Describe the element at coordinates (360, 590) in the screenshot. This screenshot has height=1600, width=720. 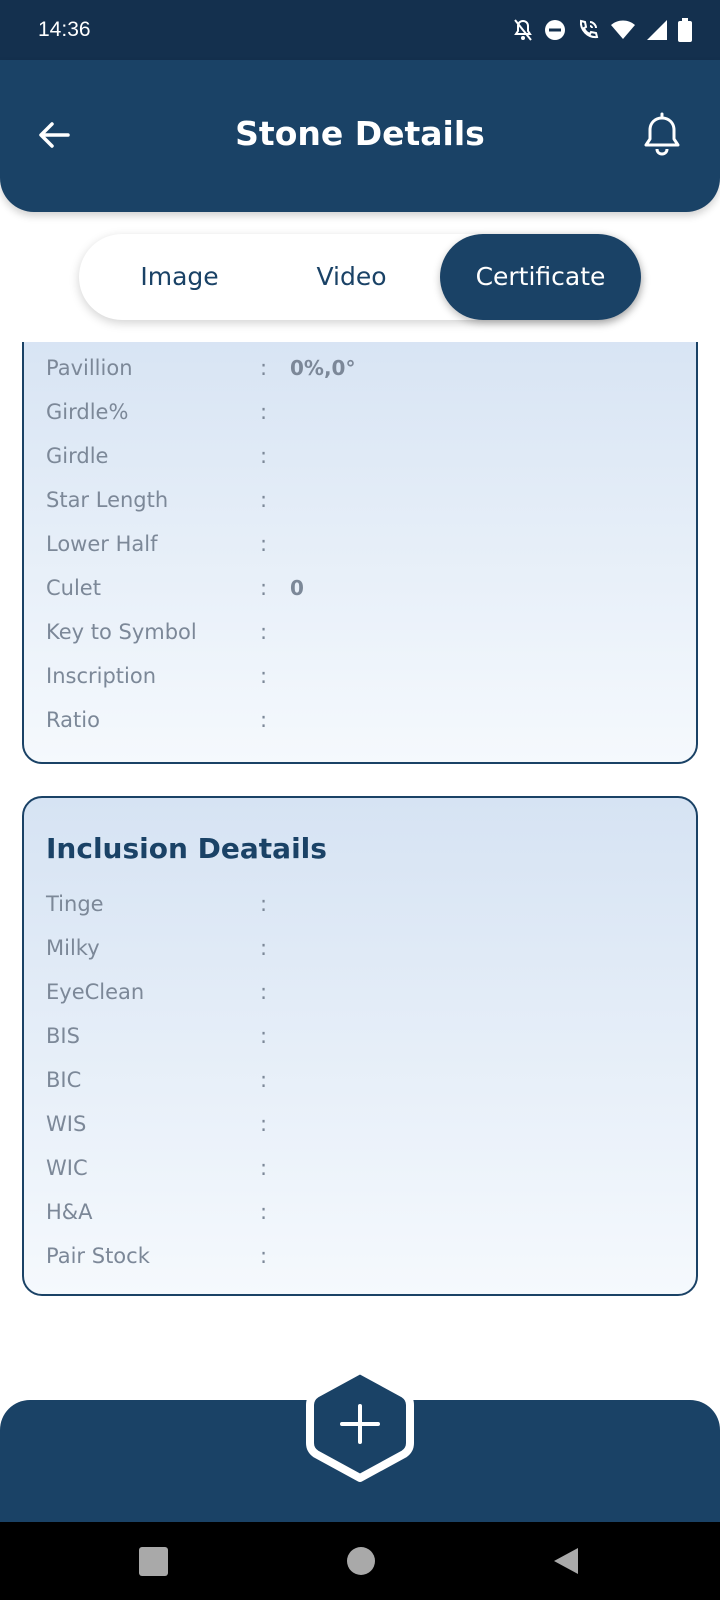
I see `detail-row: Culet : 0` at that location.